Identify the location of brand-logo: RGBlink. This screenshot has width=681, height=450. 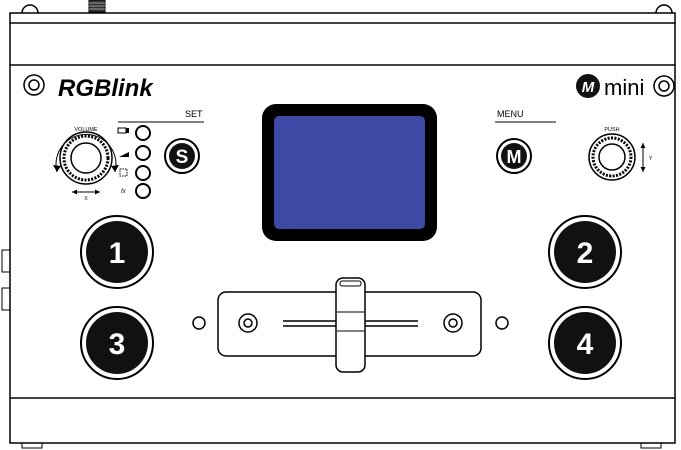
(106, 88).